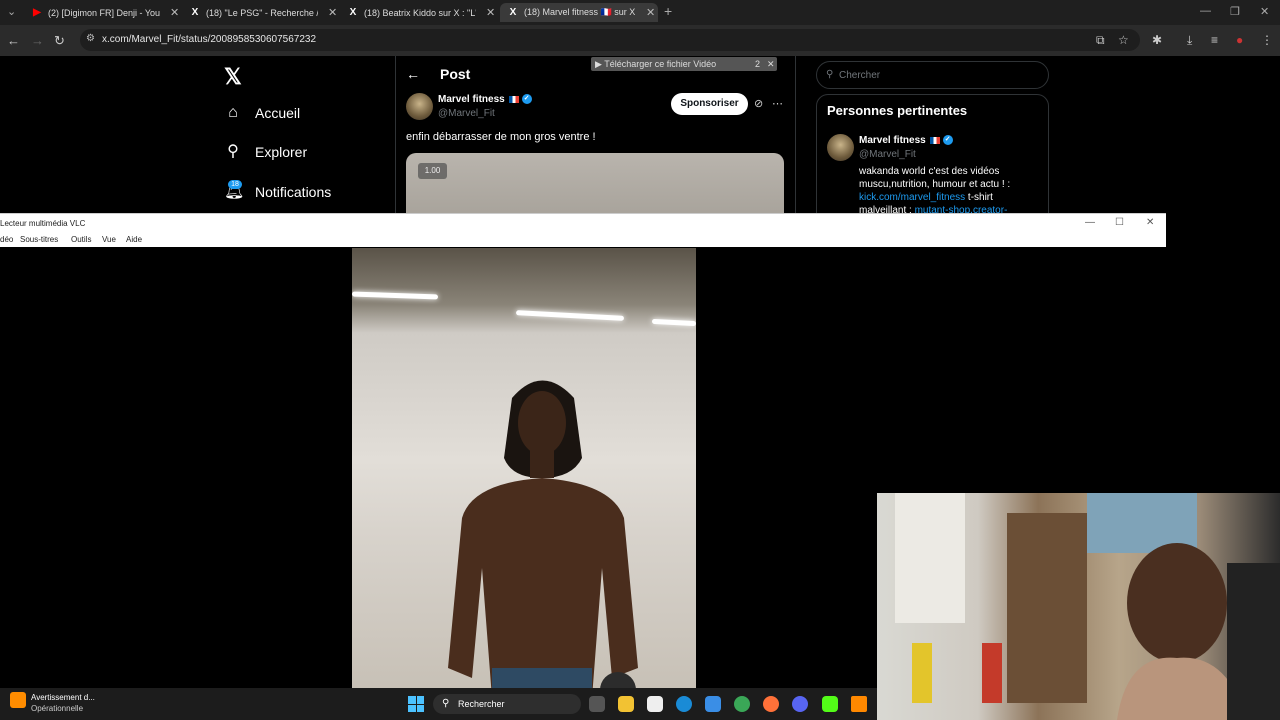 This screenshot has height=720, width=1280. Describe the element at coordinates (471, 99) in the screenshot. I see `author-name-text: Marvel fitness` at that location.